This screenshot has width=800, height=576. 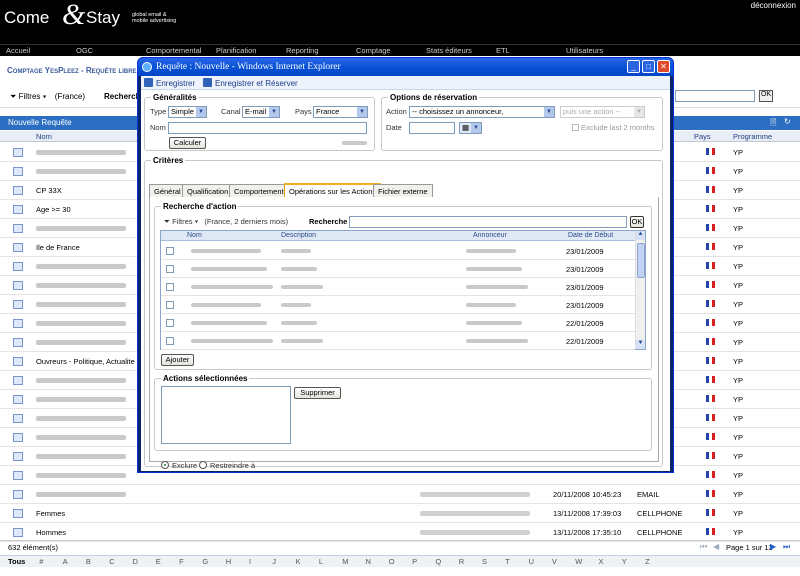 What do you see at coordinates (470, 128) in the screenshot?
I see `calendar-button: ▦ ▼` at bounding box center [470, 128].